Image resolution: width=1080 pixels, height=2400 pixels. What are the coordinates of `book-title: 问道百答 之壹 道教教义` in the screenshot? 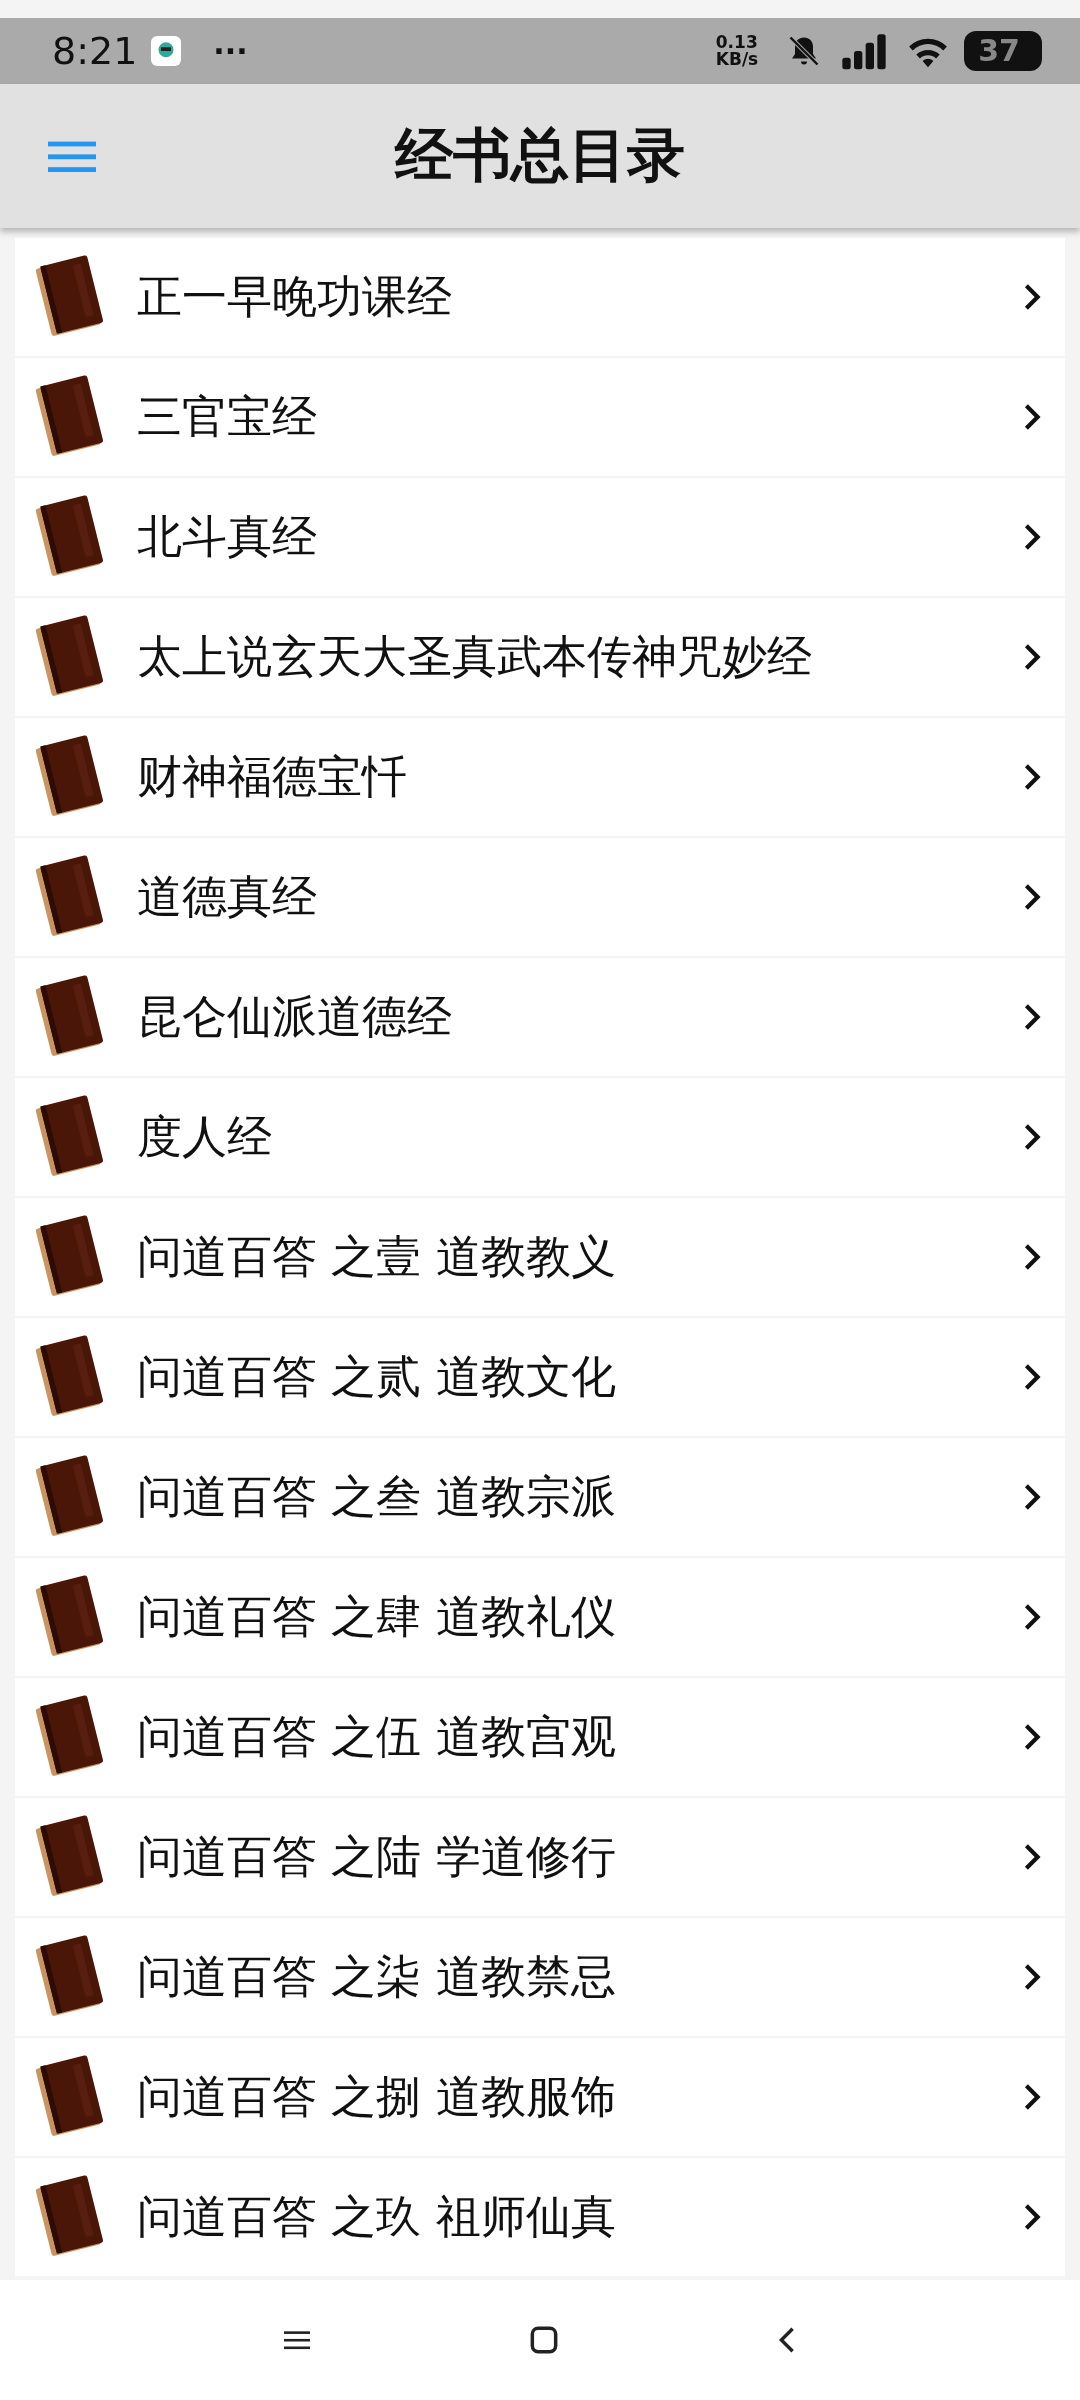 It's located at (377, 1257).